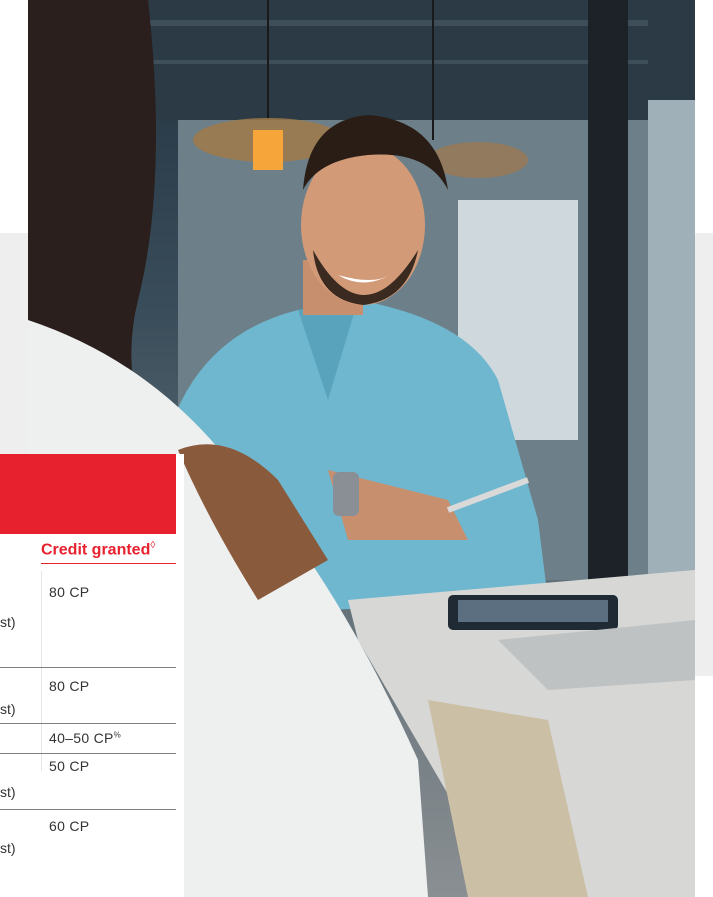 This screenshot has width=713, height=897. I want to click on credit-value-cell: 40–50 CP%, so click(85, 738).